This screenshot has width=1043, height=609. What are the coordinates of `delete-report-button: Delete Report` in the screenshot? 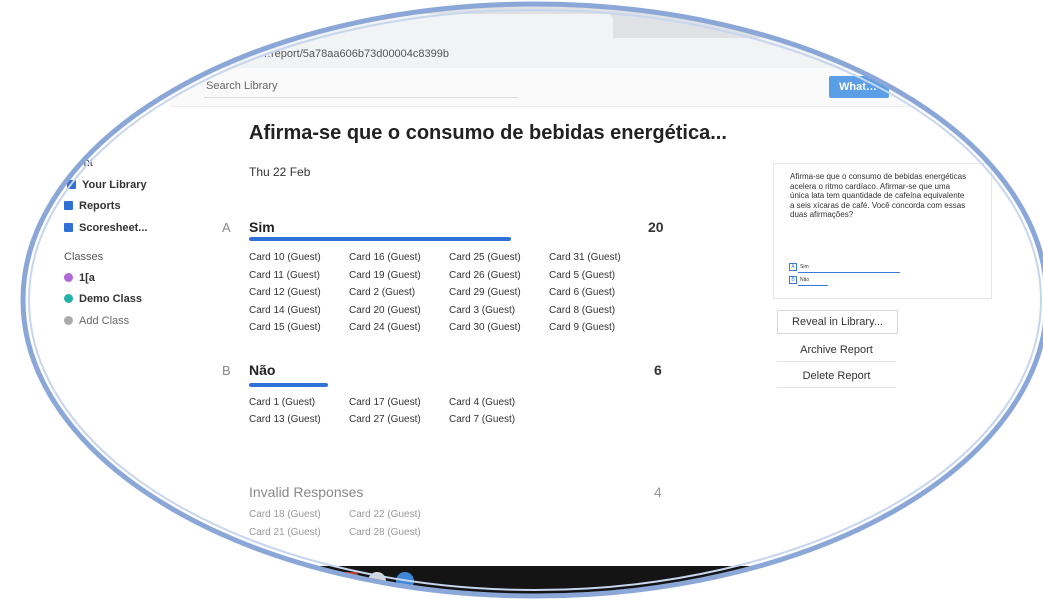 It's located at (836, 376).